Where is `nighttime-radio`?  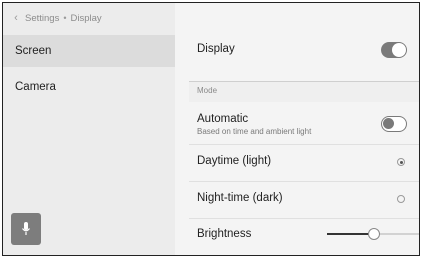
nighttime-radio is located at coordinates (401, 199).